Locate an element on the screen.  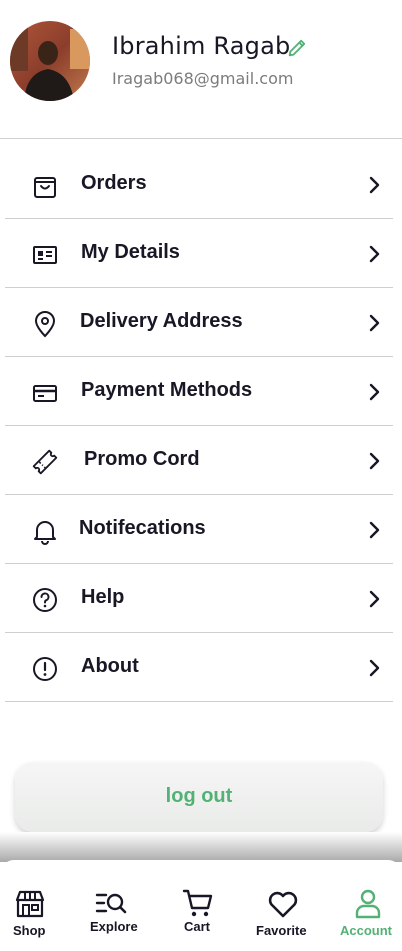
menu-label-my-details: My Details is located at coordinates (130, 252).